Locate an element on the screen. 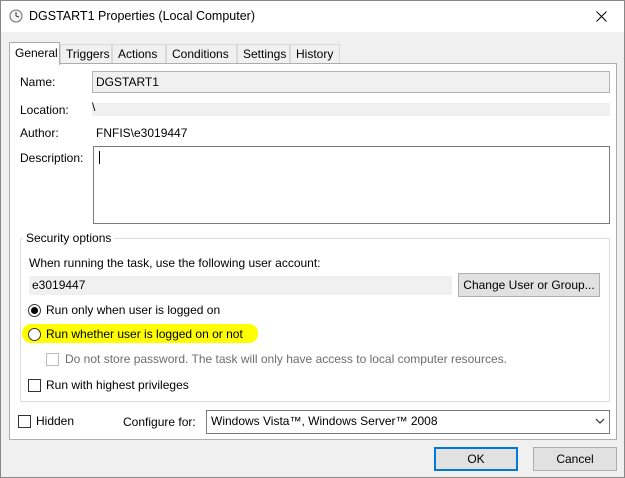 The width and height of the screenshot is (625, 478). run-whether-label: Run whether user is logged on or not is located at coordinates (144, 334).